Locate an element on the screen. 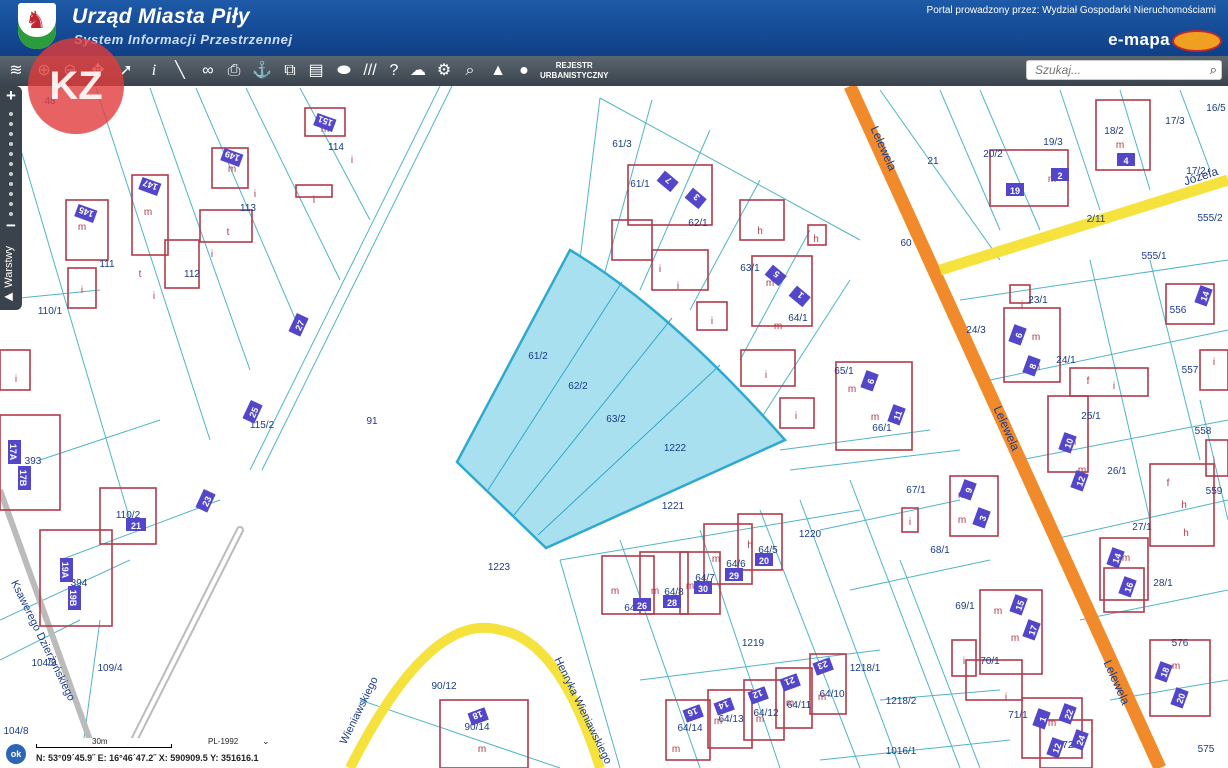  parcel-label: 65/1 is located at coordinates (844, 371).